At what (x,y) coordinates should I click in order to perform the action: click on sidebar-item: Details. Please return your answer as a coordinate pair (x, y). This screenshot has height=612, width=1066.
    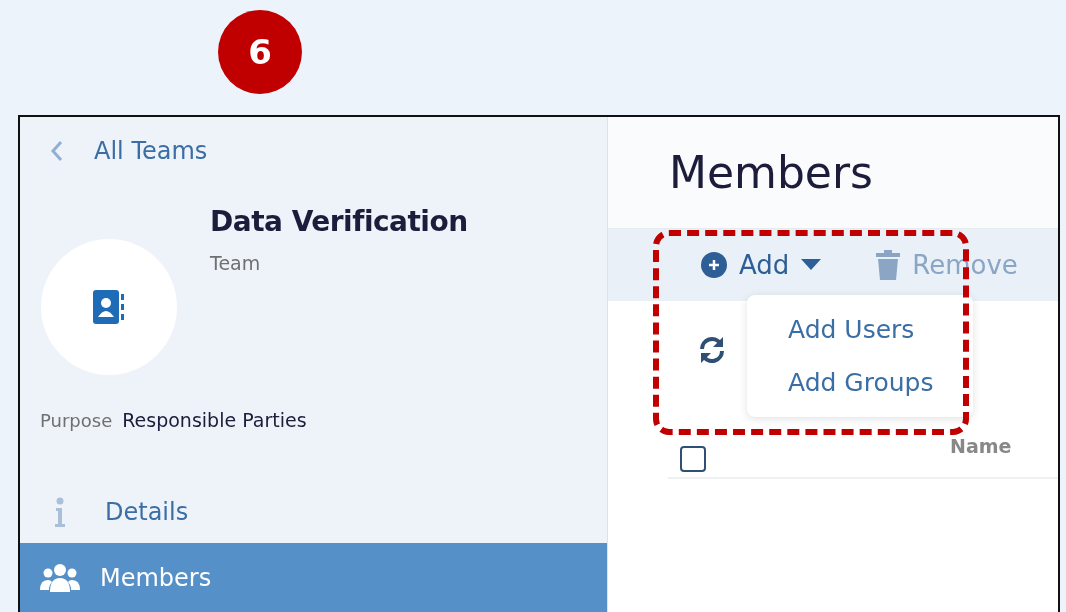
    Looking at the image, I should click on (313, 512).